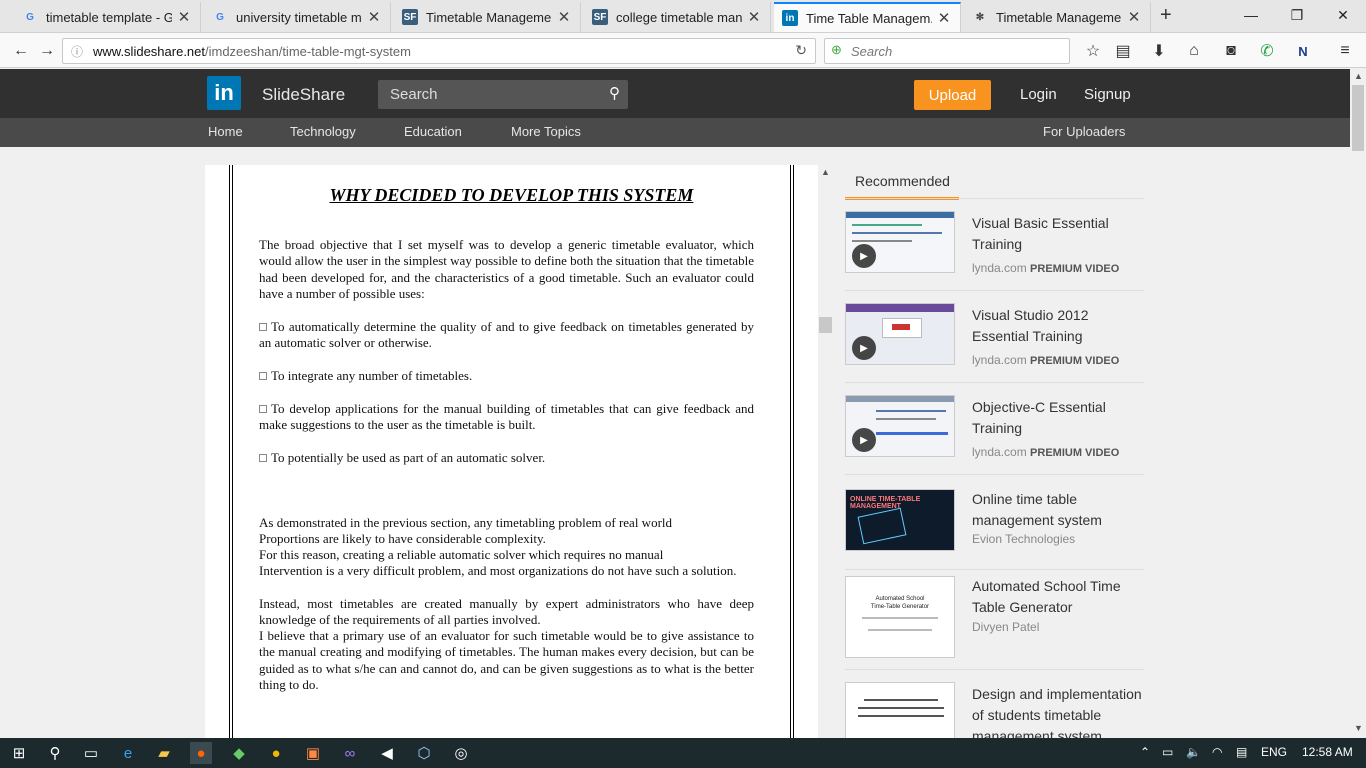 The width and height of the screenshot is (1366, 768). What do you see at coordinates (107, 17) in the screenshot?
I see `browser-tab: G timetable template - G... ✕` at bounding box center [107, 17].